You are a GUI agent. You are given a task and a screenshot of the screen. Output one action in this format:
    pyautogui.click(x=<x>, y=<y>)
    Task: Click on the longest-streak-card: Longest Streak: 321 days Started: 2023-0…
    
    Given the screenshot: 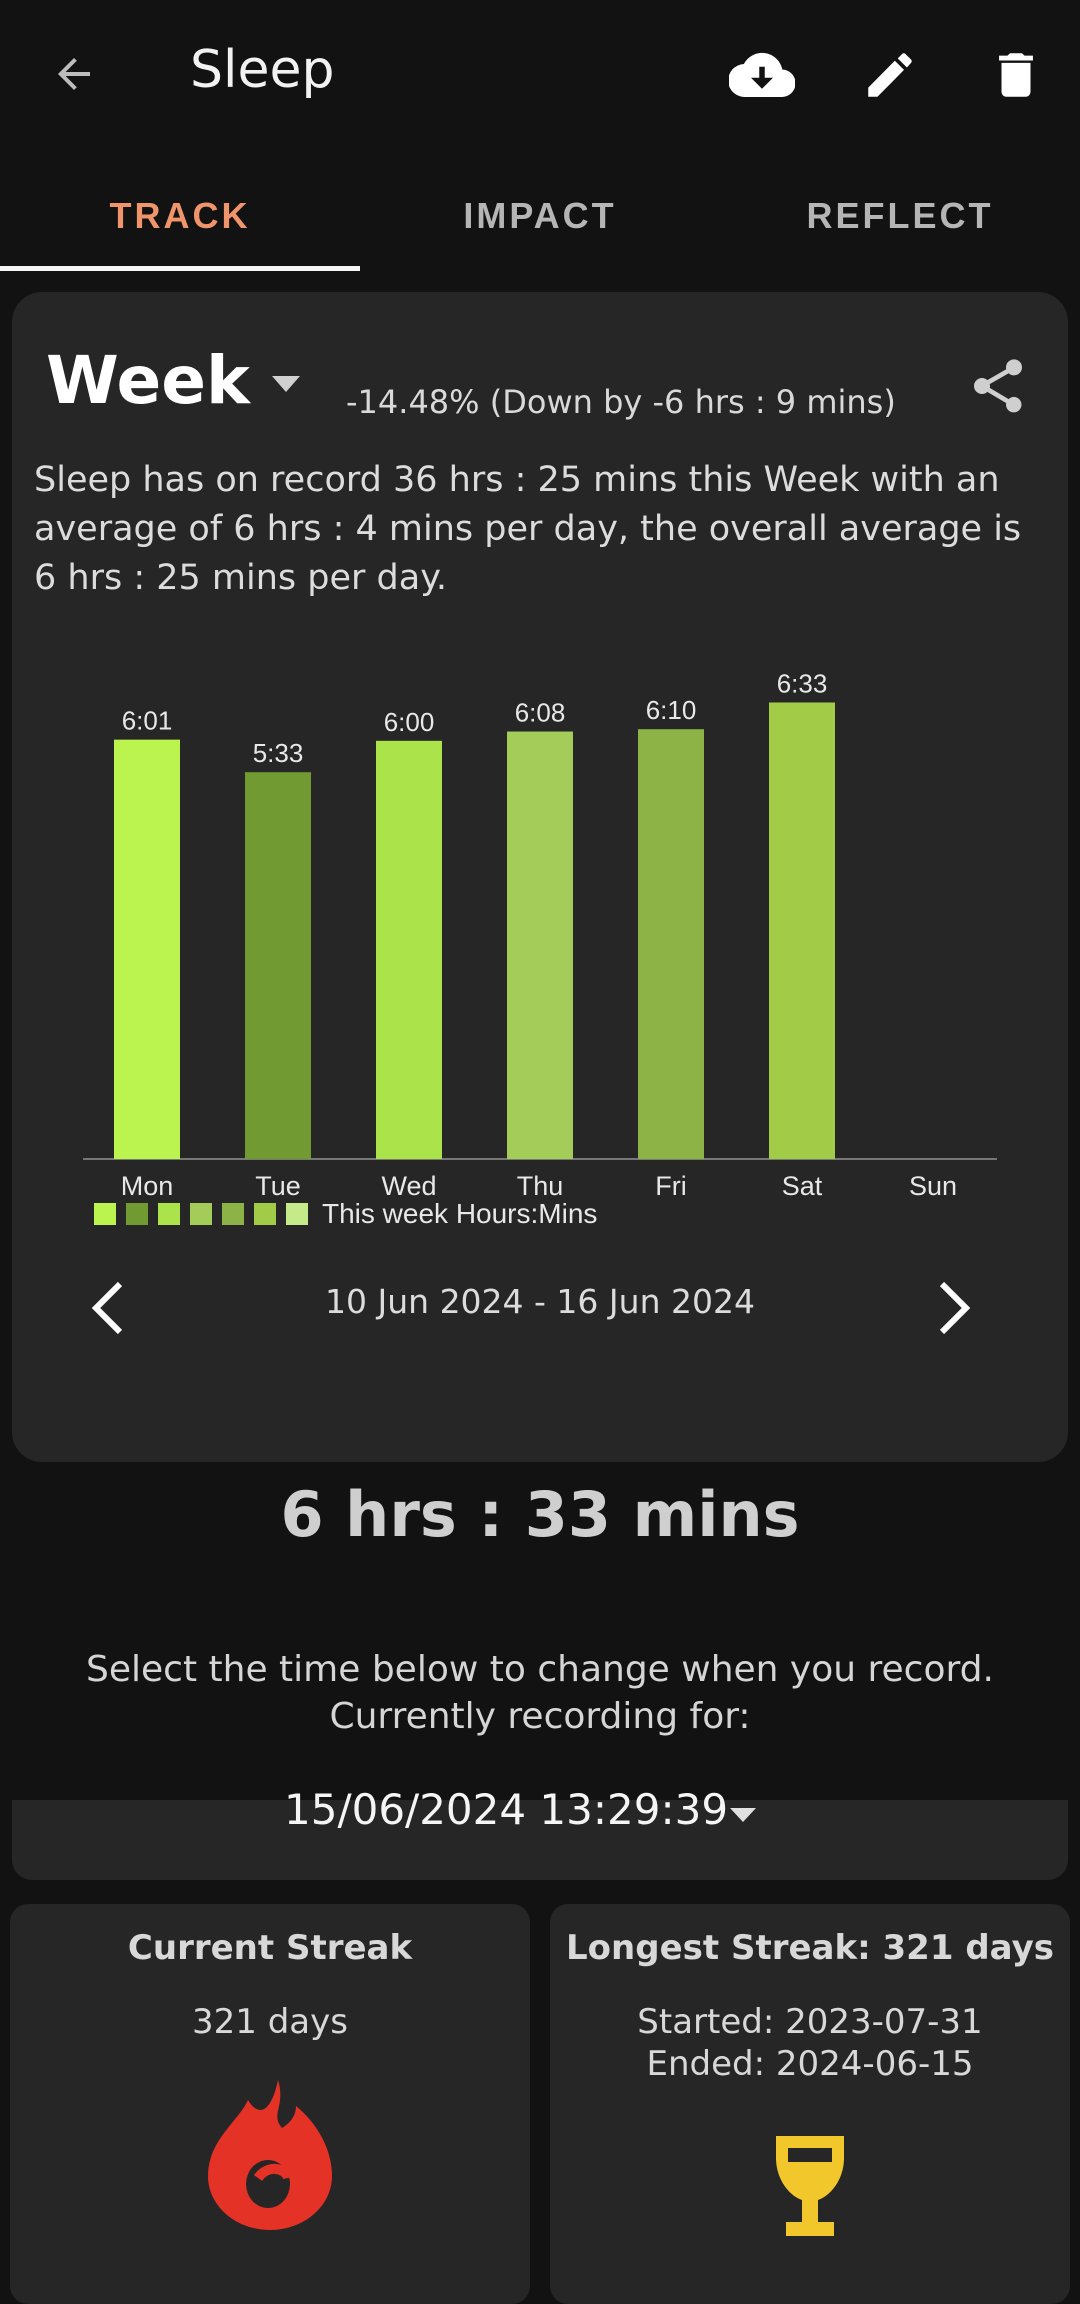 What is the action you would take?
    pyautogui.click(x=810, y=2104)
    